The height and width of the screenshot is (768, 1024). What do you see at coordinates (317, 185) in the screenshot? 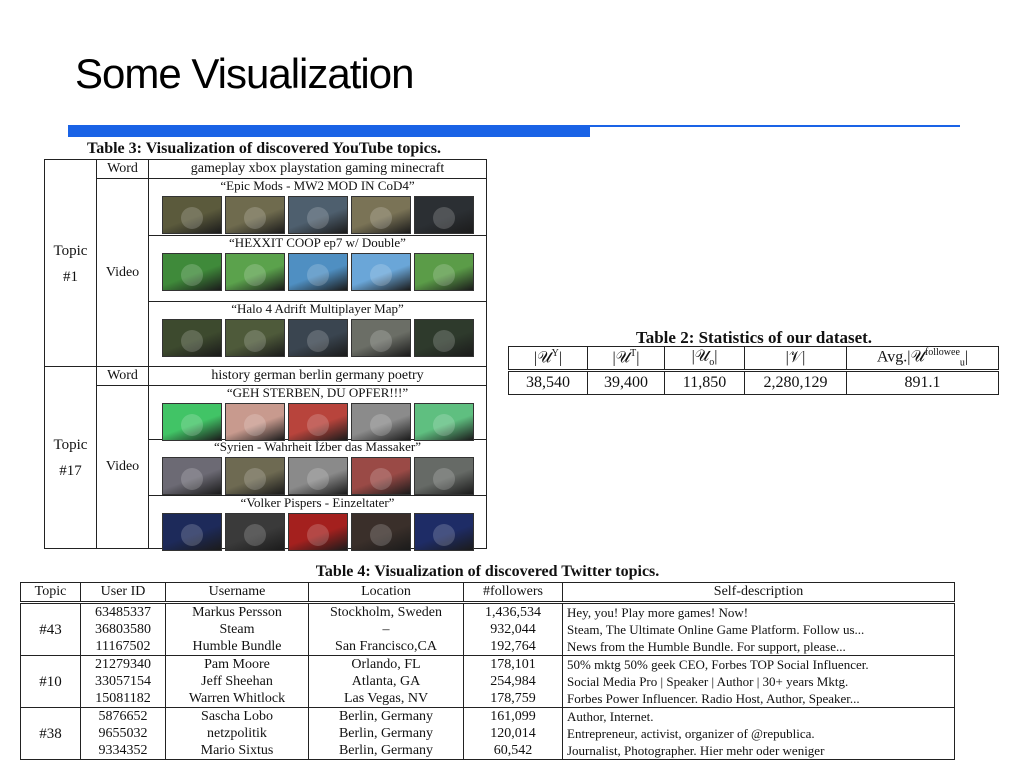
I see `video-title: “Epic Mods - MW2 MOD IN CoD4”` at bounding box center [317, 185].